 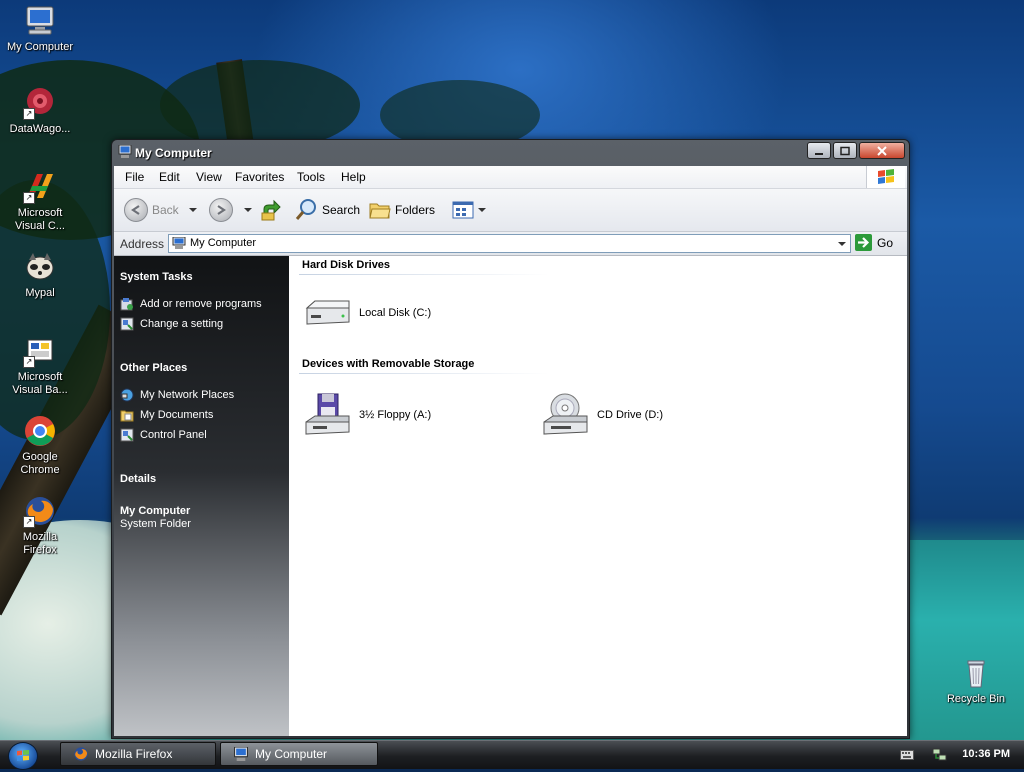 What do you see at coordinates (142, 244) in the screenshot?
I see `address-label: Address` at bounding box center [142, 244].